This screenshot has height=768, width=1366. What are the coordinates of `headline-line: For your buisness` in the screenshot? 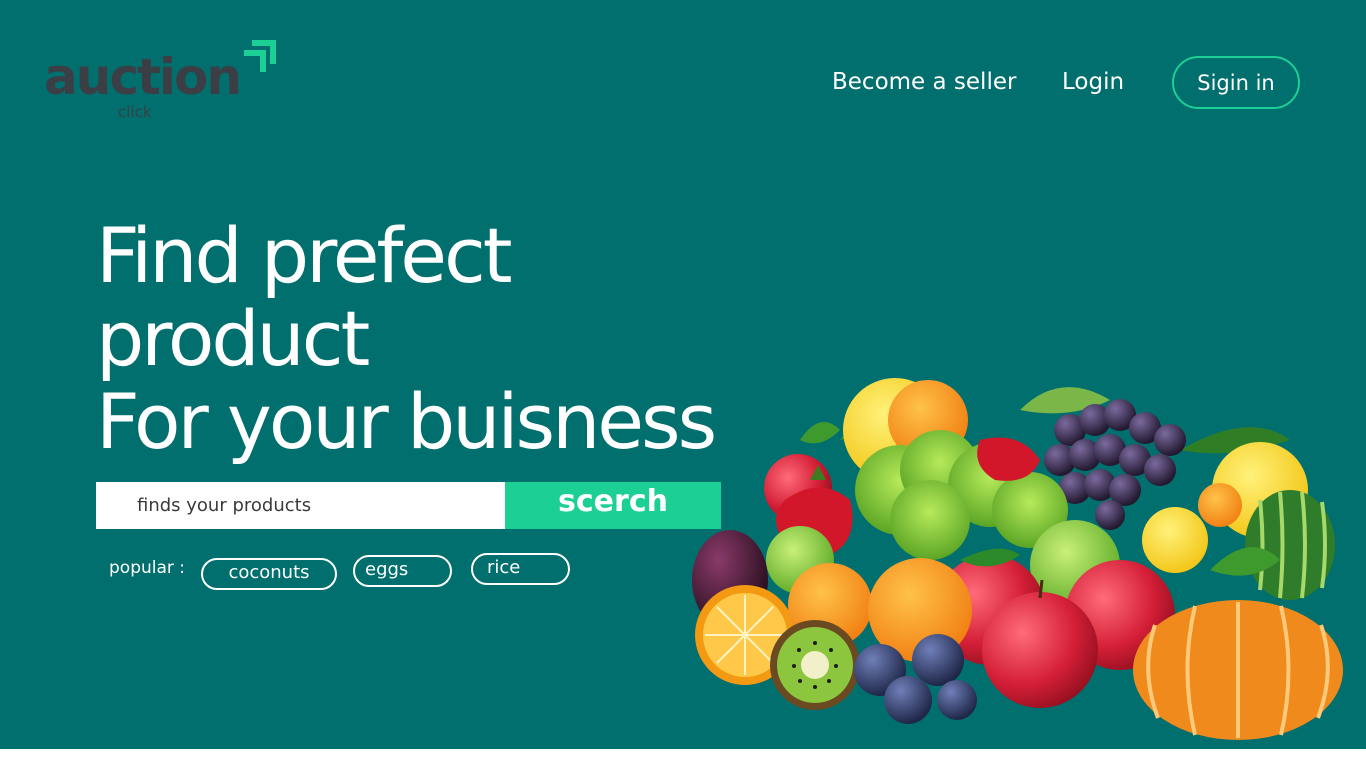 It's located at (406, 421).